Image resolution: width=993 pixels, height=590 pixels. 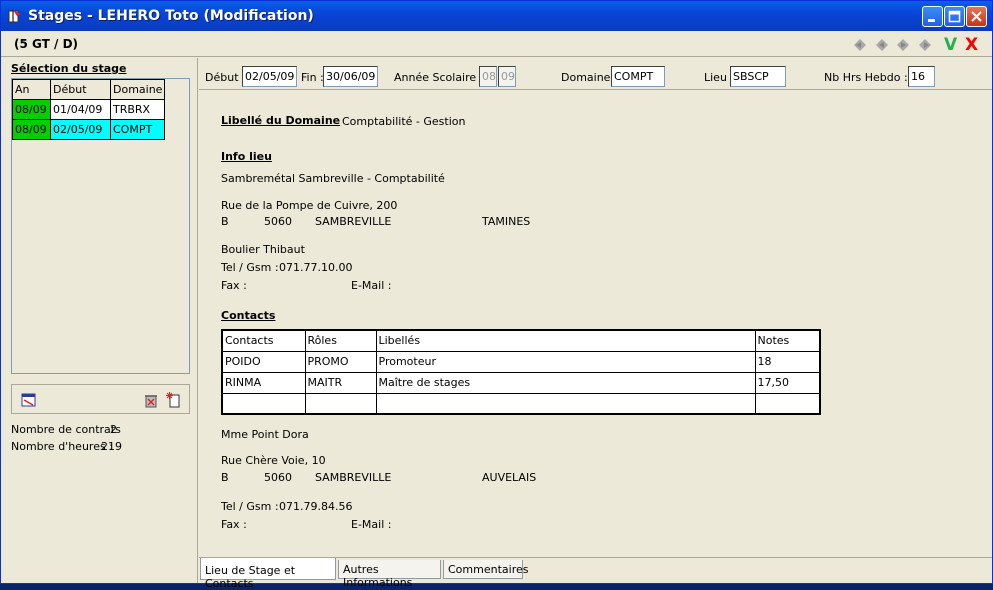 What do you see at coordinates (278, 477) in the screenshot?
I see `contact-zip: 5060` at bounding box center [278, 477].